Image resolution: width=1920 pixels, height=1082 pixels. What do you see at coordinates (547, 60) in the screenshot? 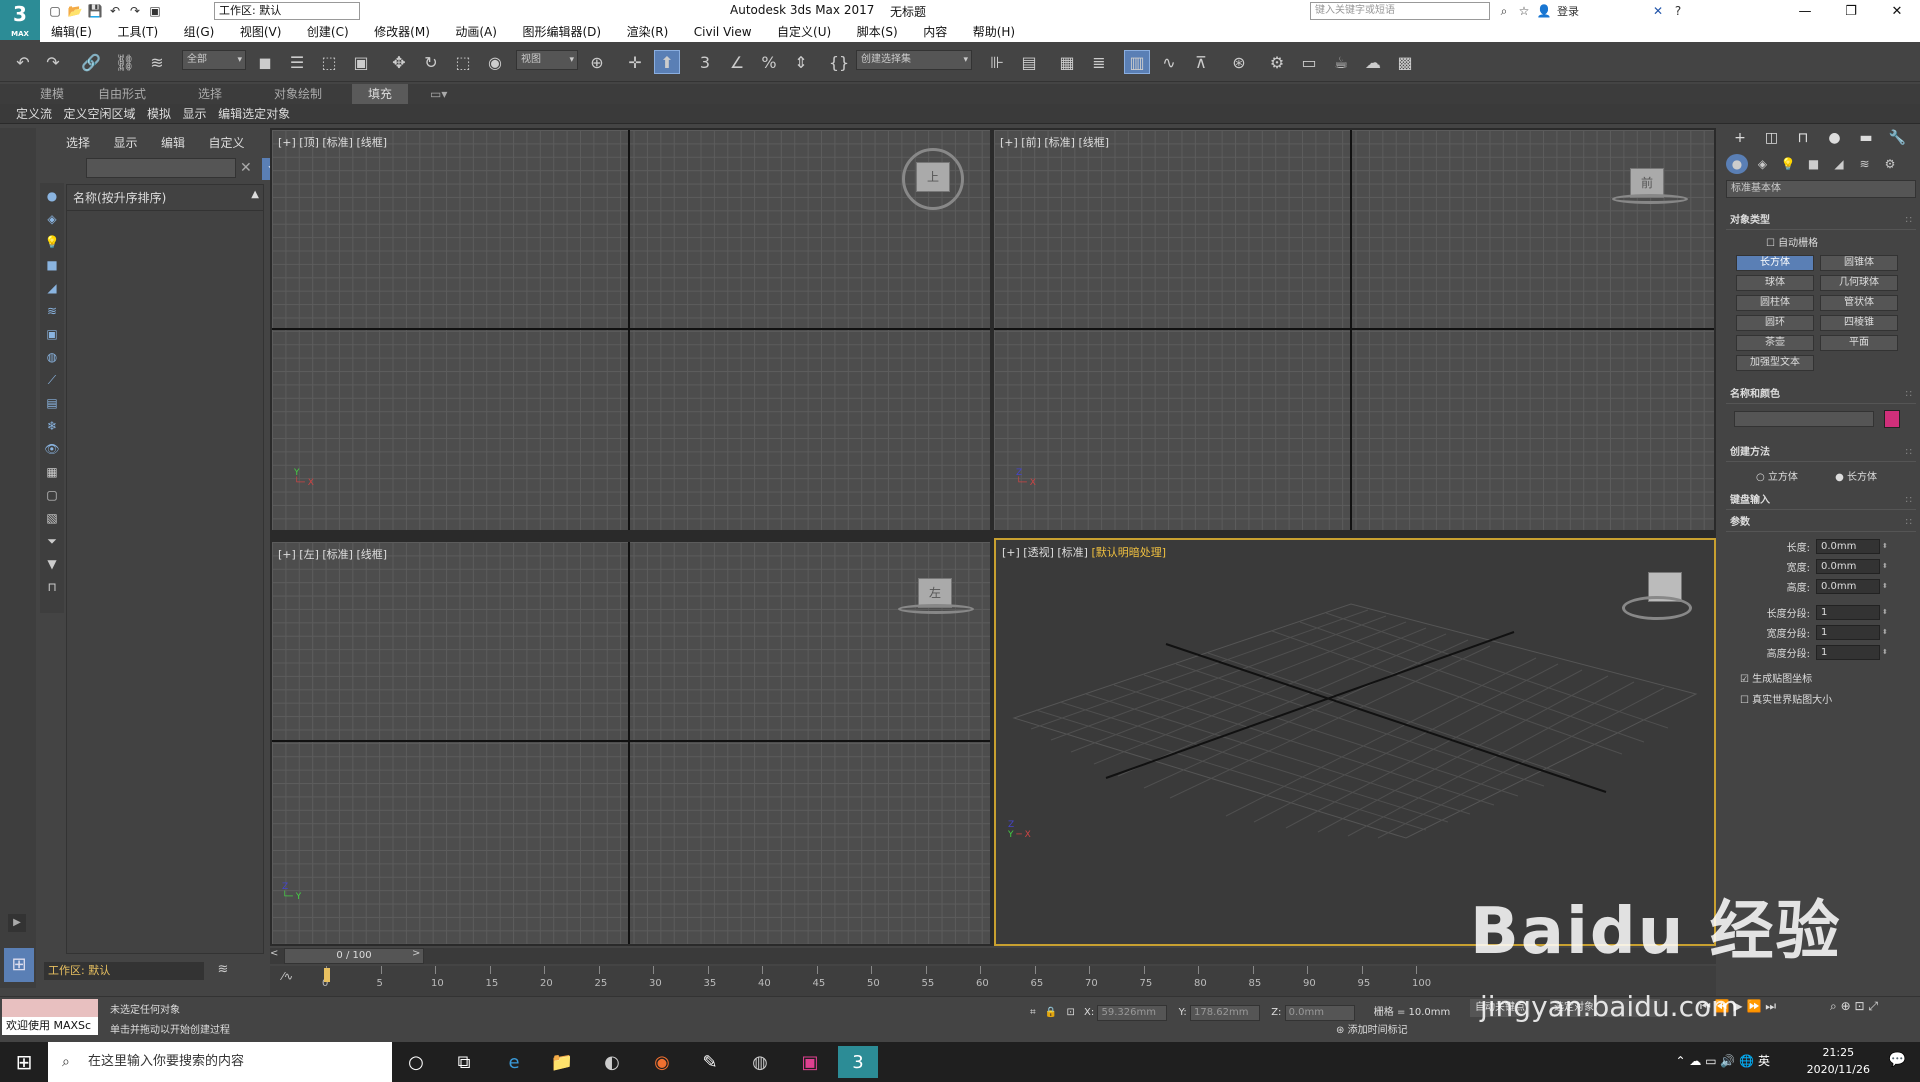
I see `reference-coordinate-dropdown: 视图` at bounding box center [547, 60].